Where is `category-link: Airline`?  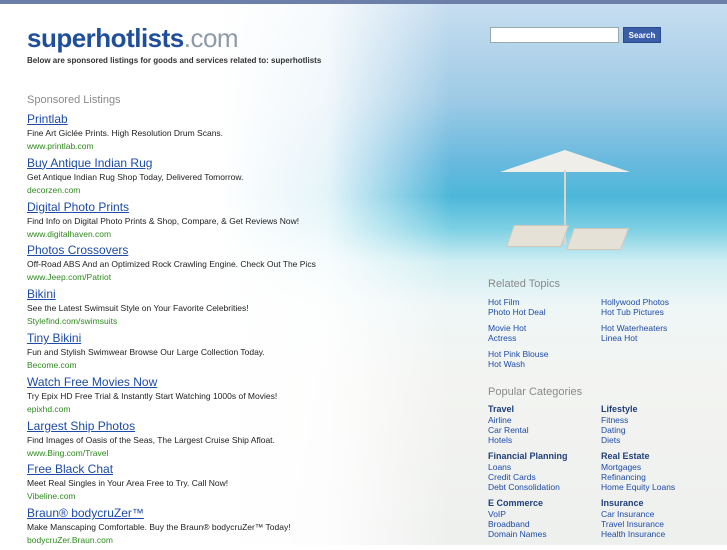 category-link: Airline is located at coordinates (543, 420).